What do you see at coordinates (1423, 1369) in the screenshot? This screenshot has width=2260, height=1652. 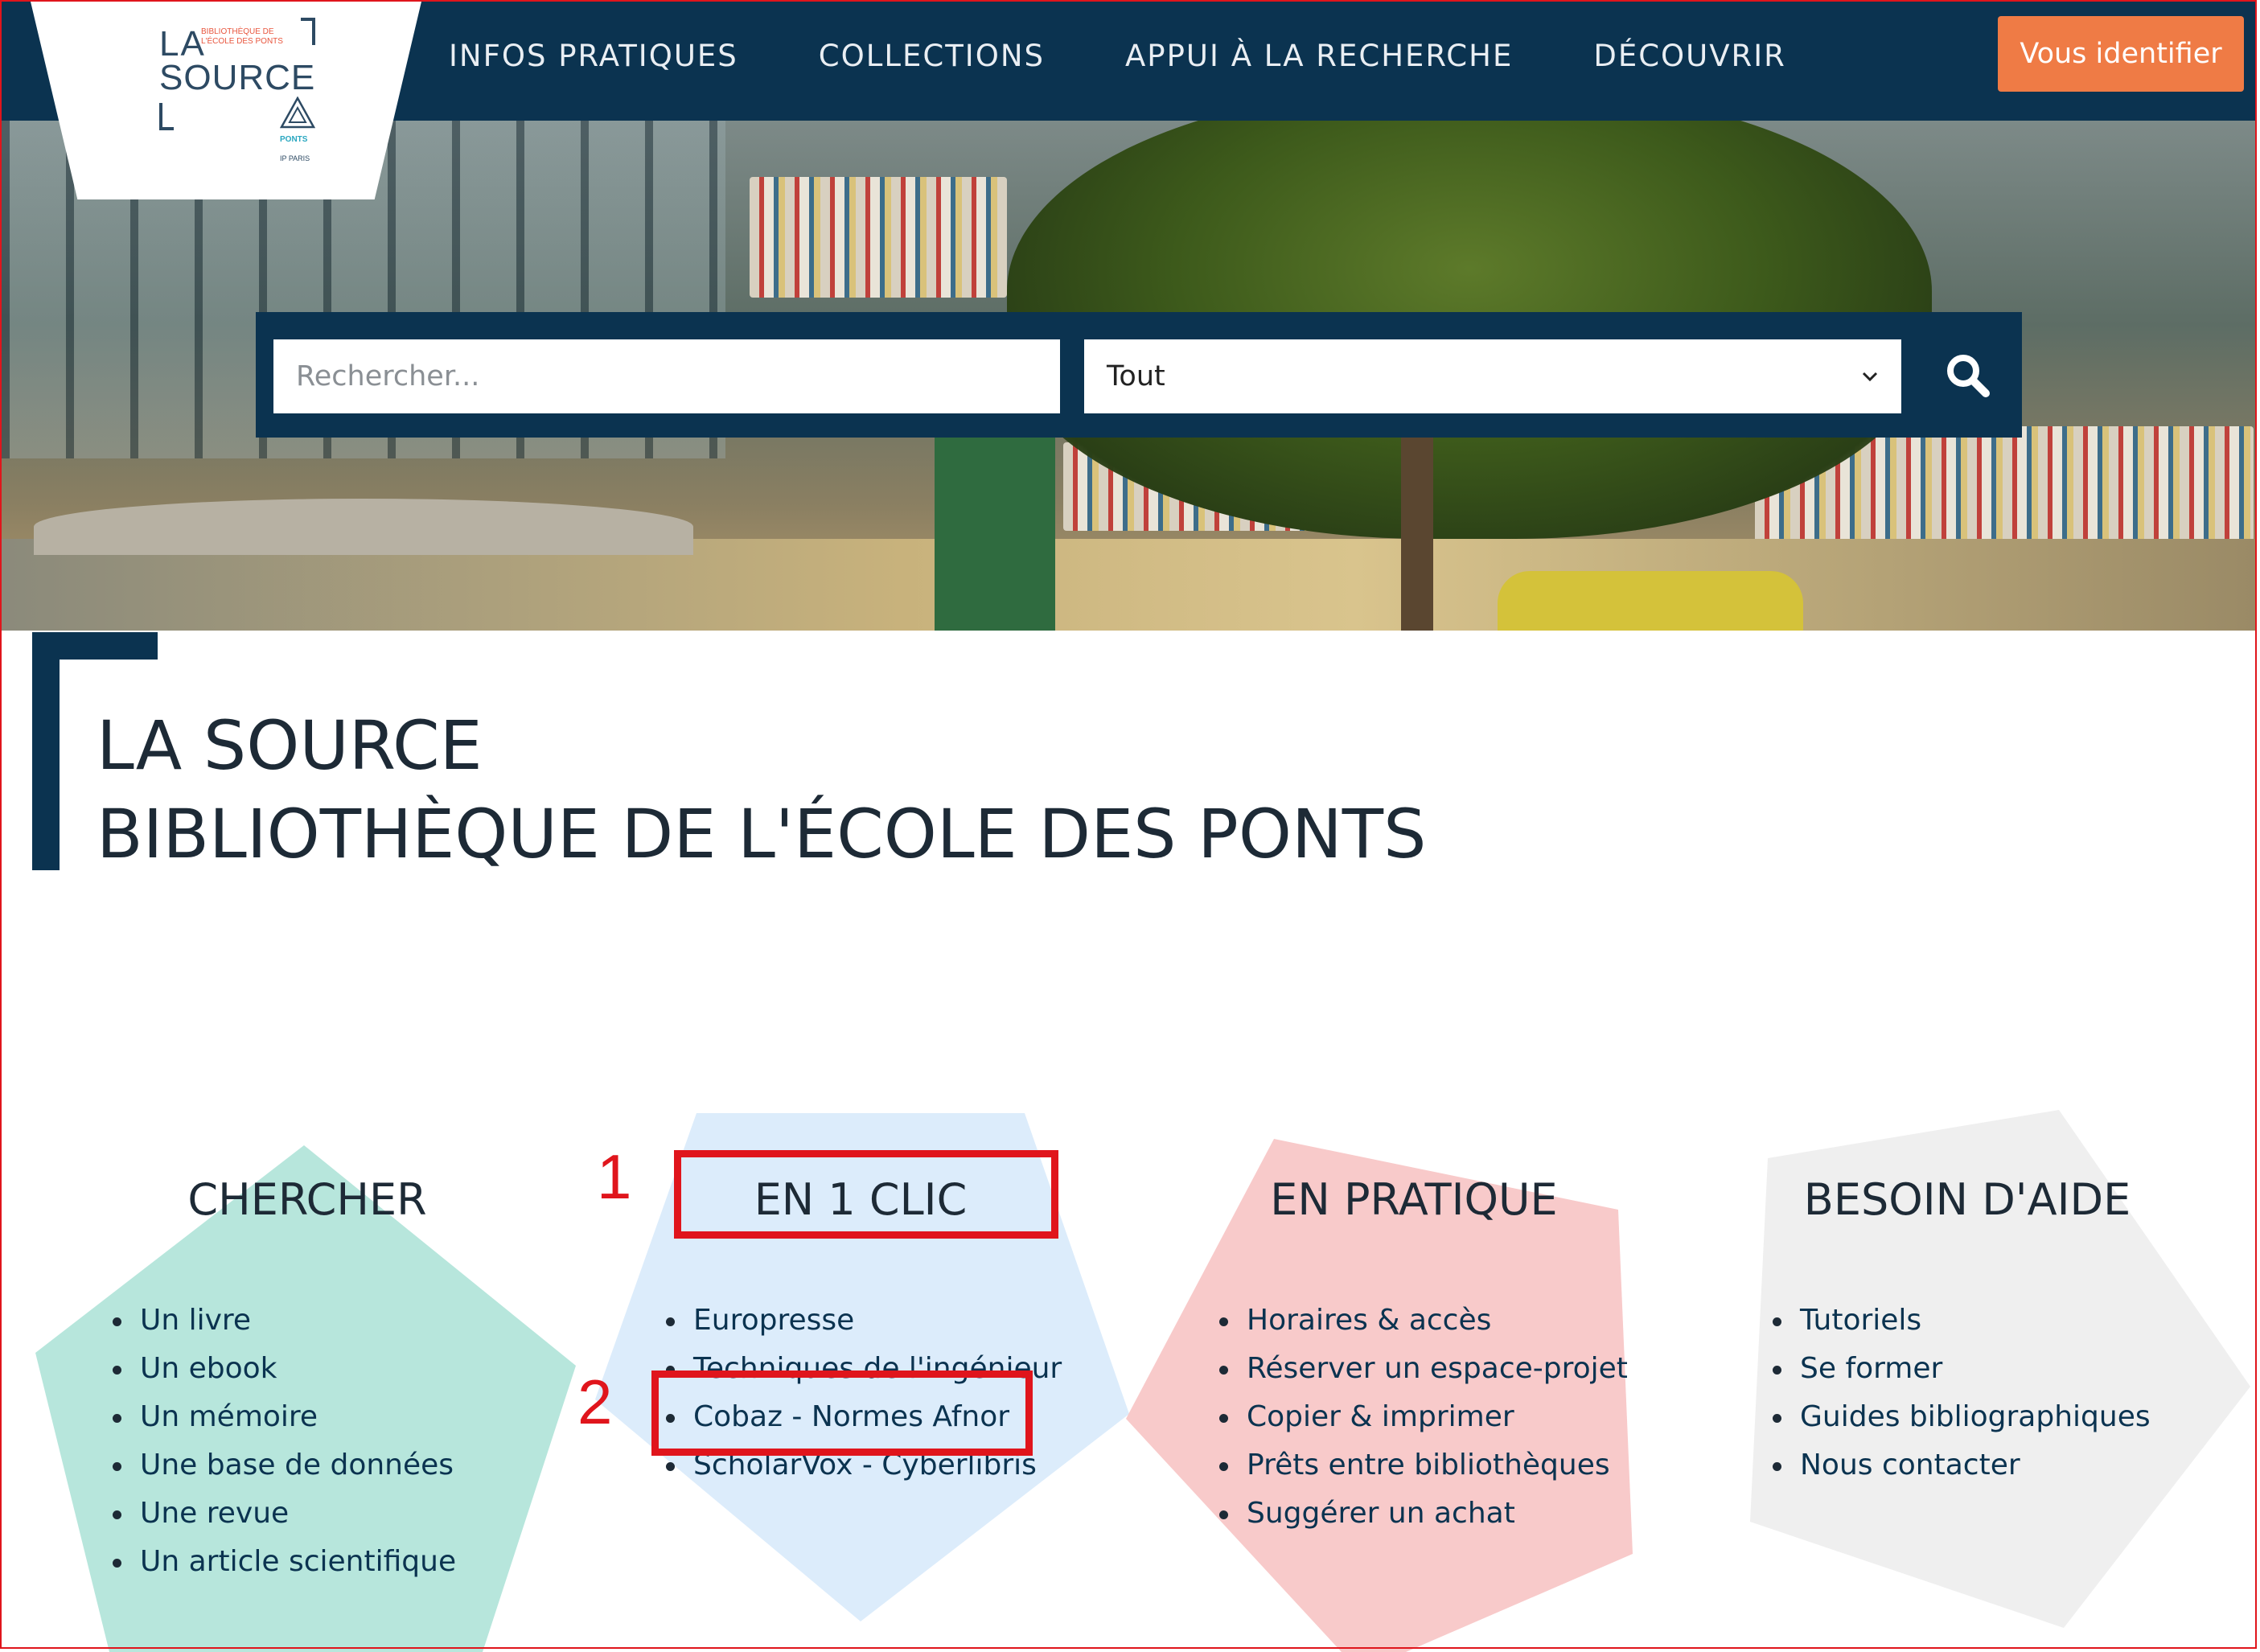 I see `link-reserver-espace-projet: Réserver un espace-projet` at bounding box center [1423, 1369].